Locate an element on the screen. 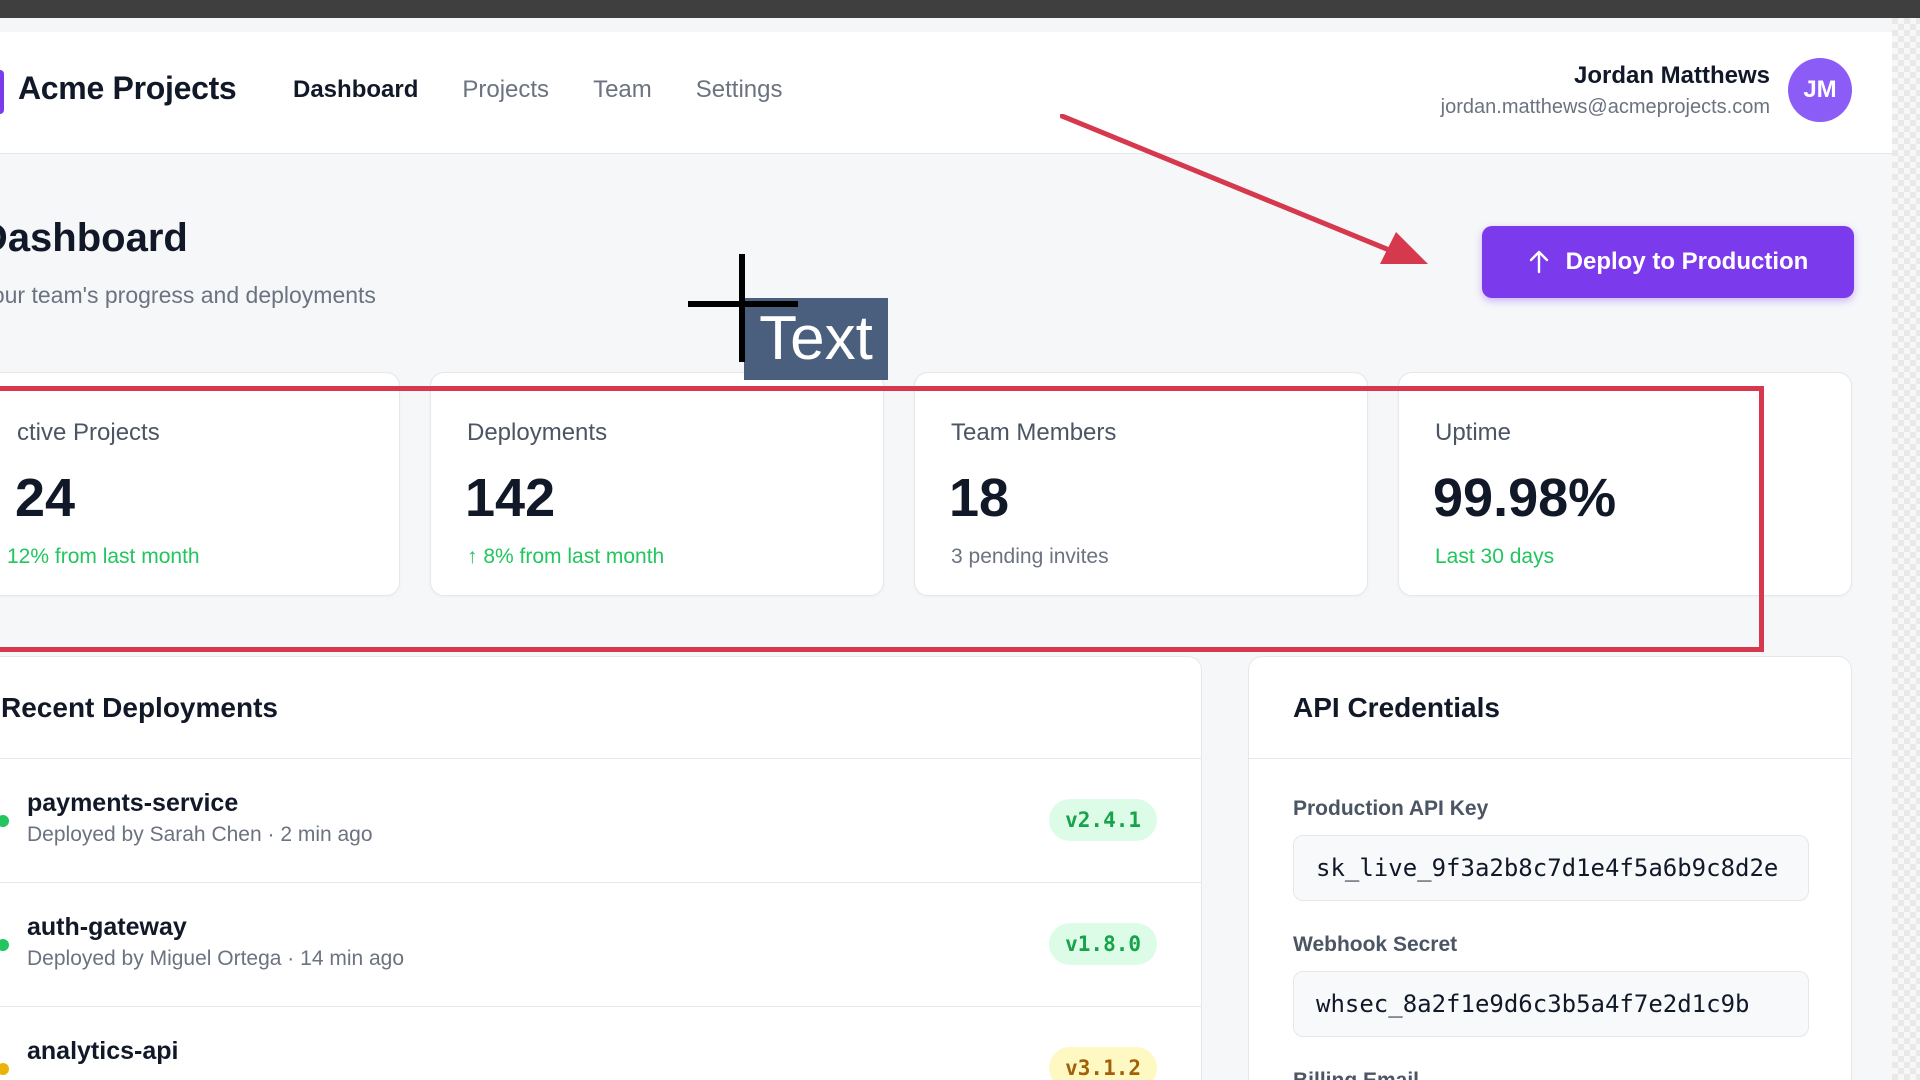 The image size is (1920, 1080). stat-value: 18 is located at coordinates (979, 498).